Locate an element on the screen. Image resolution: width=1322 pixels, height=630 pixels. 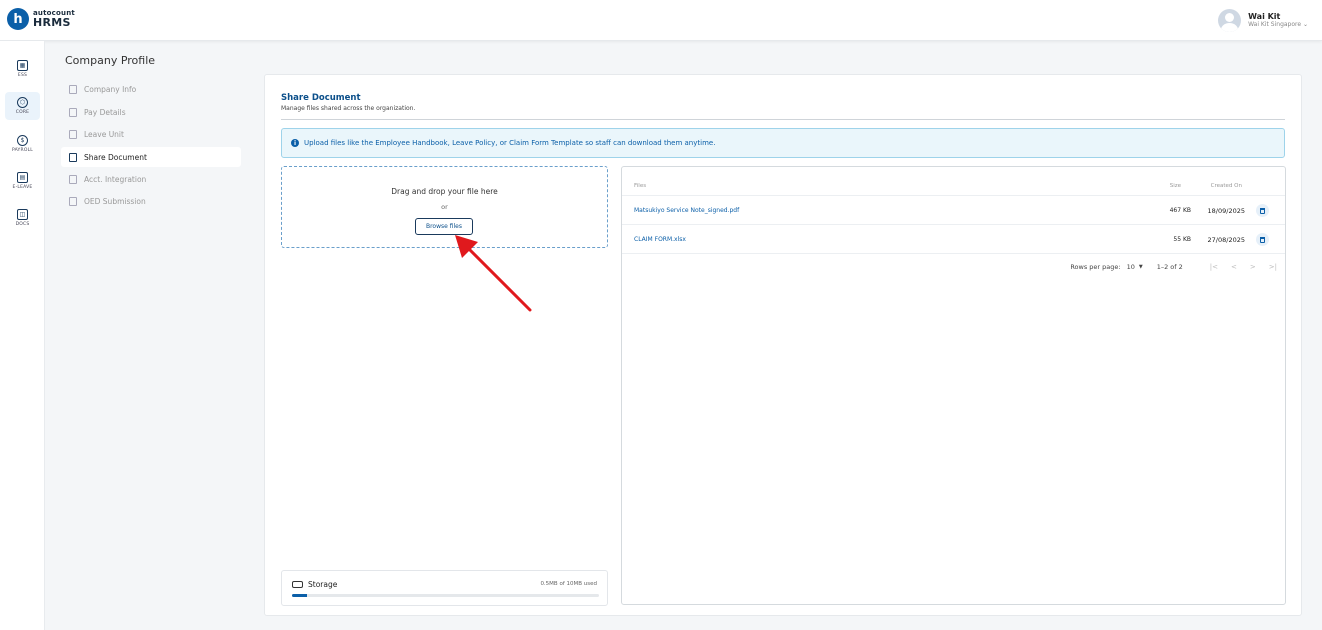
rail-item-ess: ▦ ESS is located at coordinates (22, 69).